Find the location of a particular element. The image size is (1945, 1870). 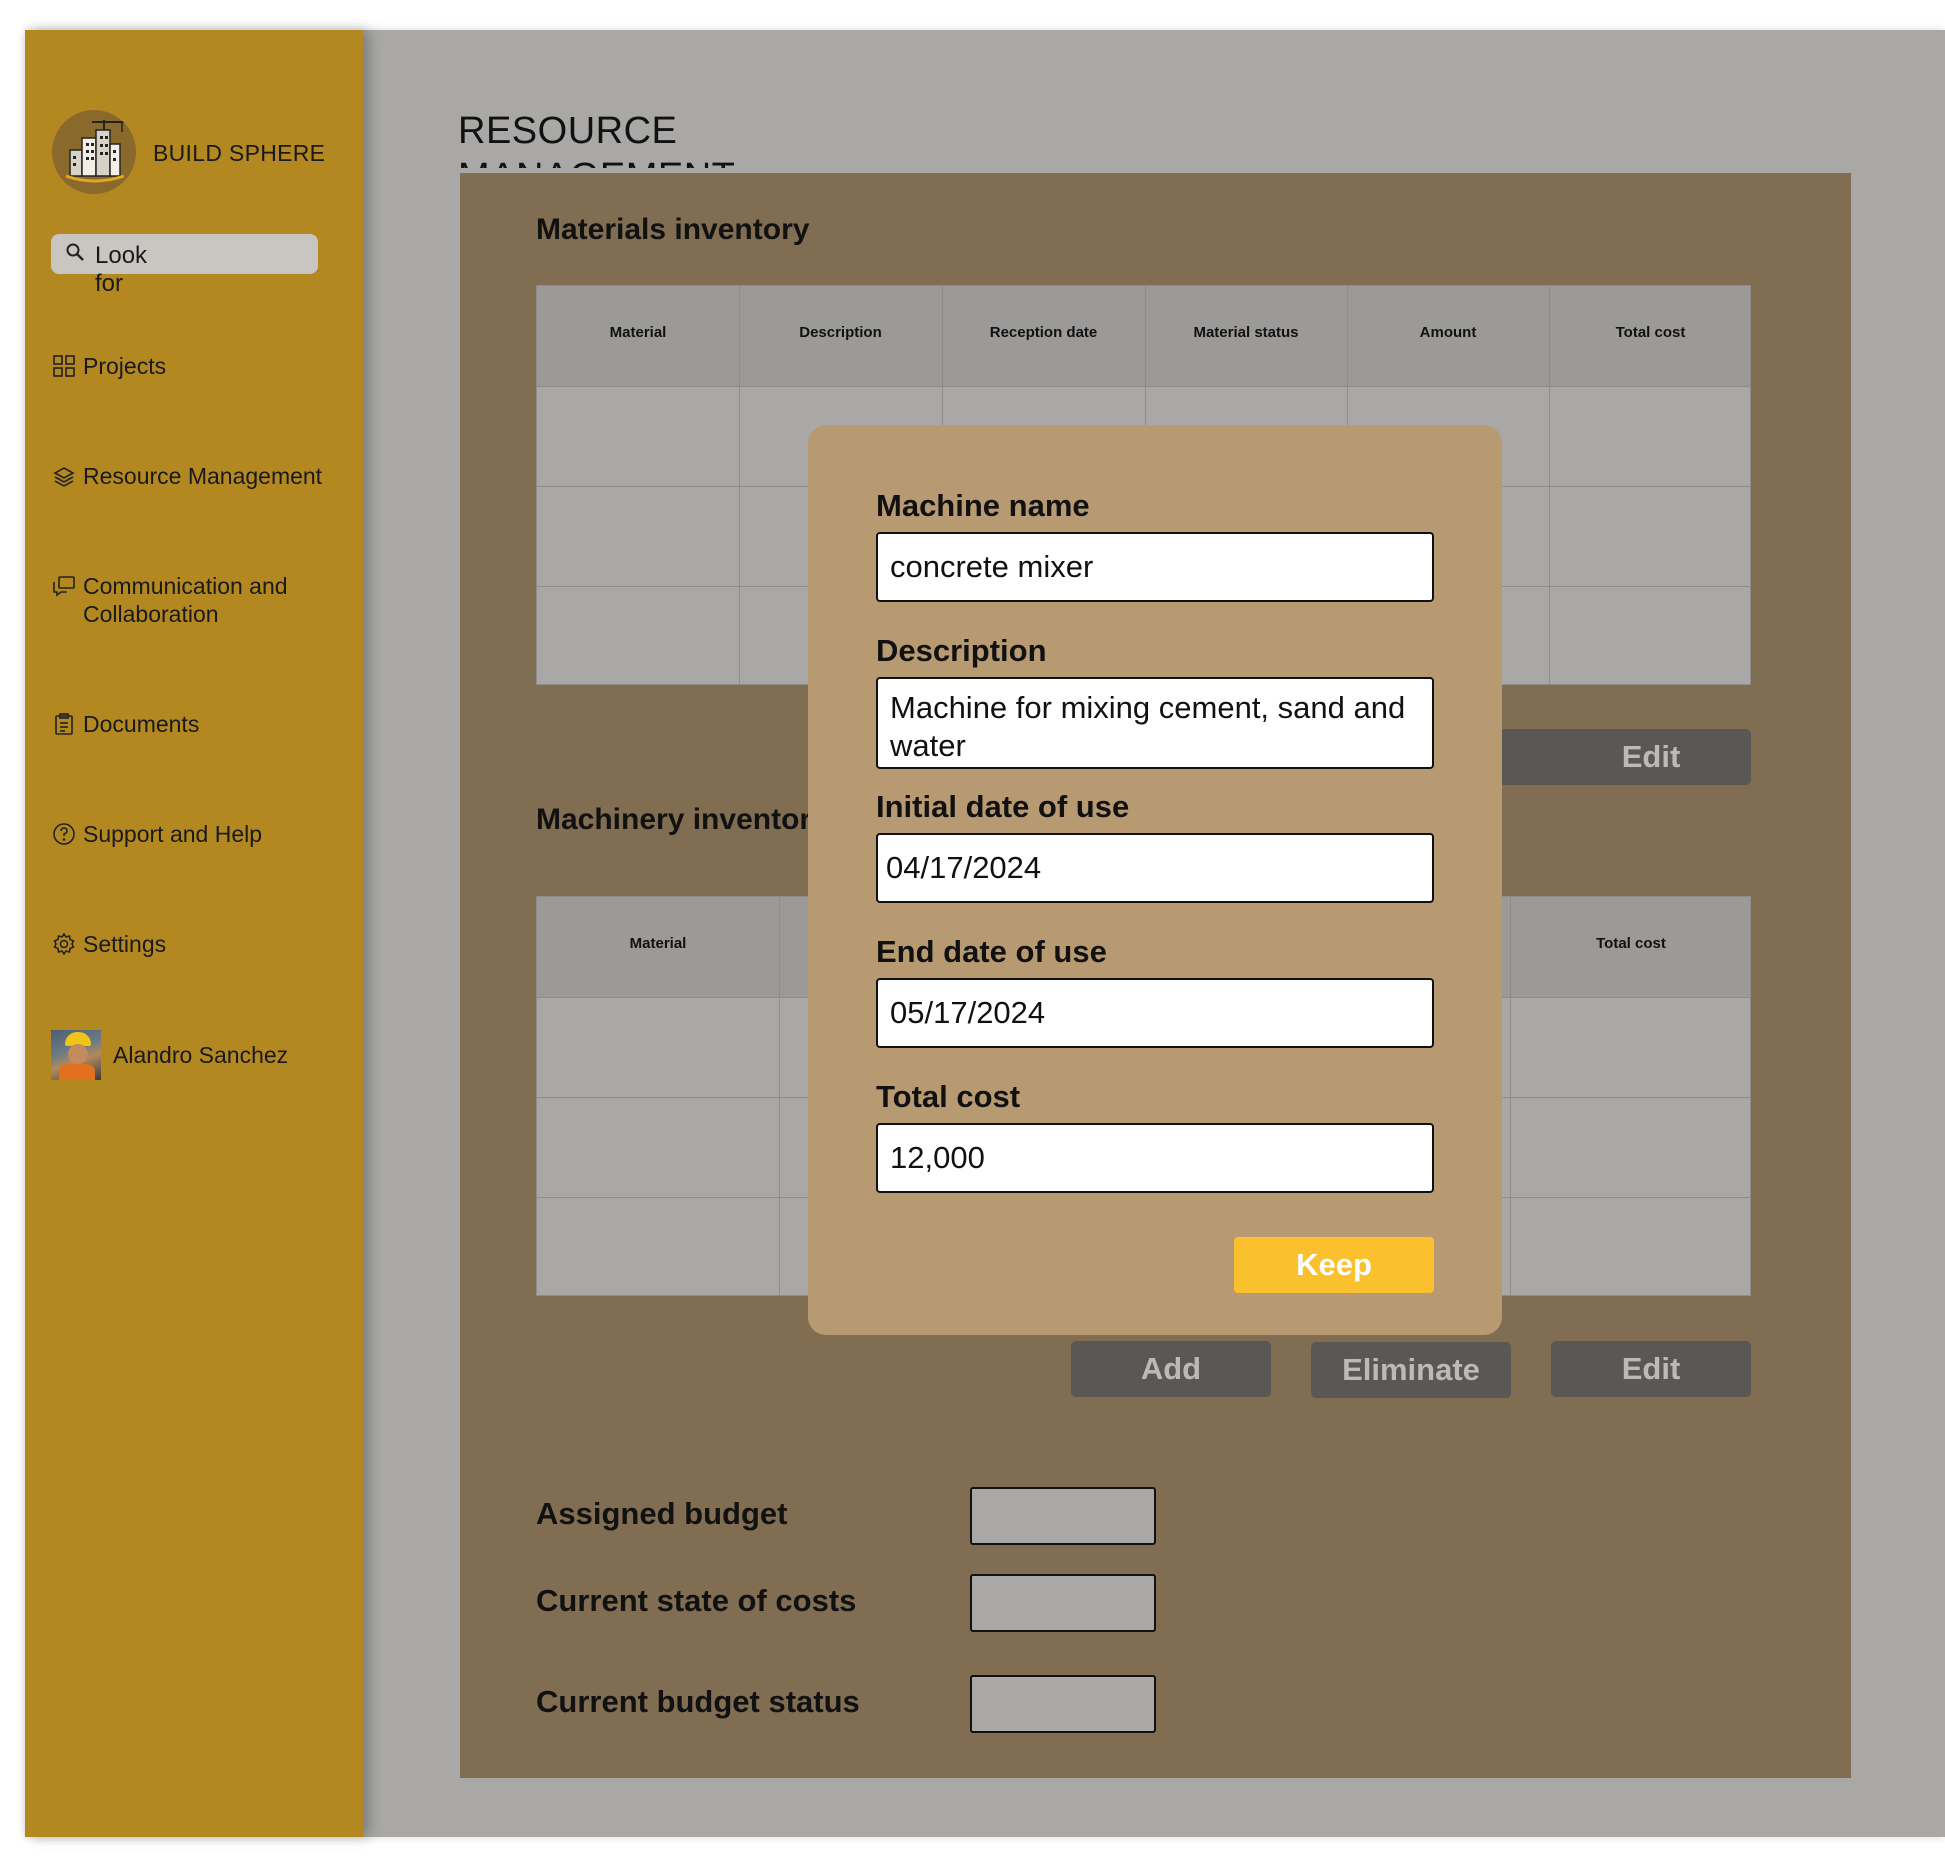

end-date-input: 05/17/2024 is located at coordinates (1155, 1013).